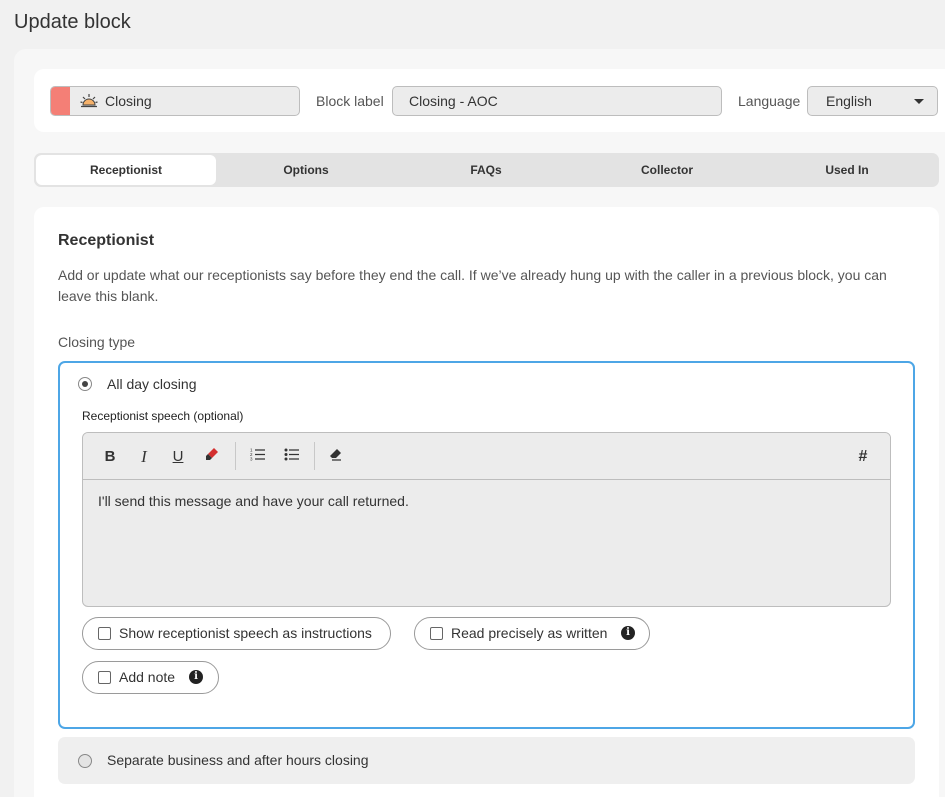  I want to click on section-title: Receptionist, so click(106, 240).